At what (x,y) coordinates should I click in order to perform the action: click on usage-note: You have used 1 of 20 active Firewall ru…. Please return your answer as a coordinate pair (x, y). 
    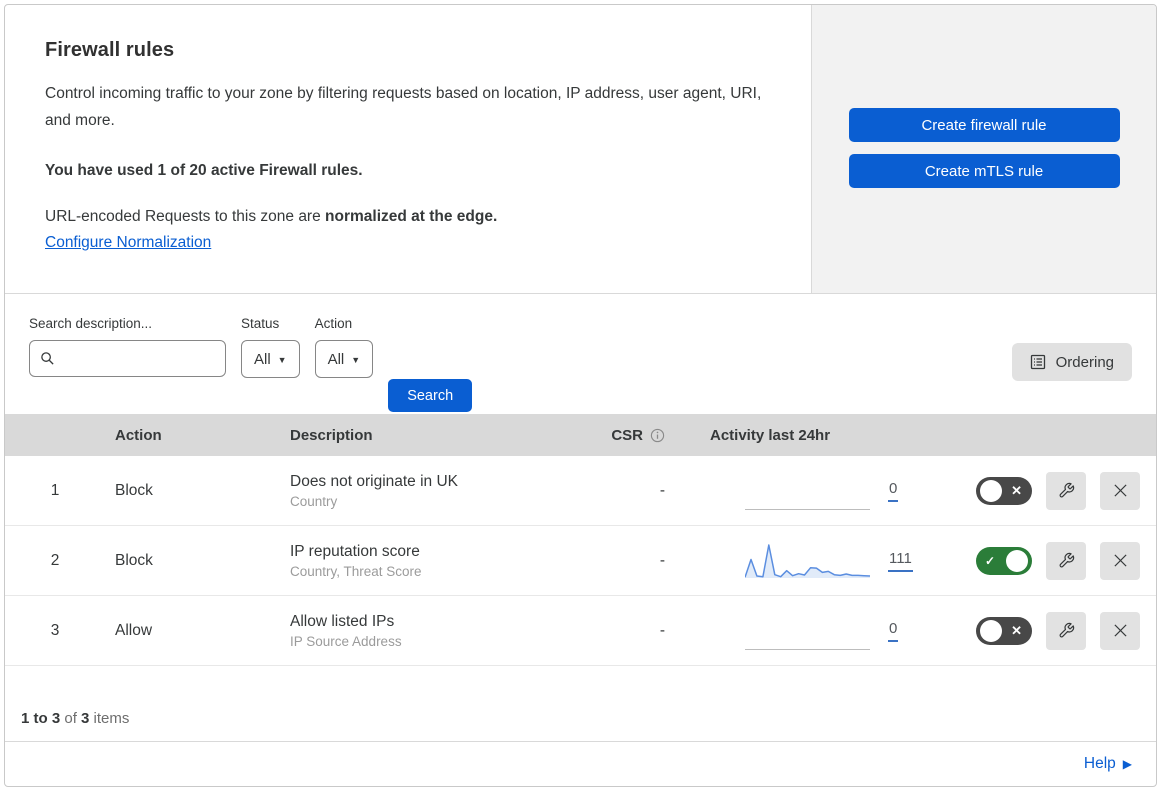
    Looking at the image, I should click on (204, 171).